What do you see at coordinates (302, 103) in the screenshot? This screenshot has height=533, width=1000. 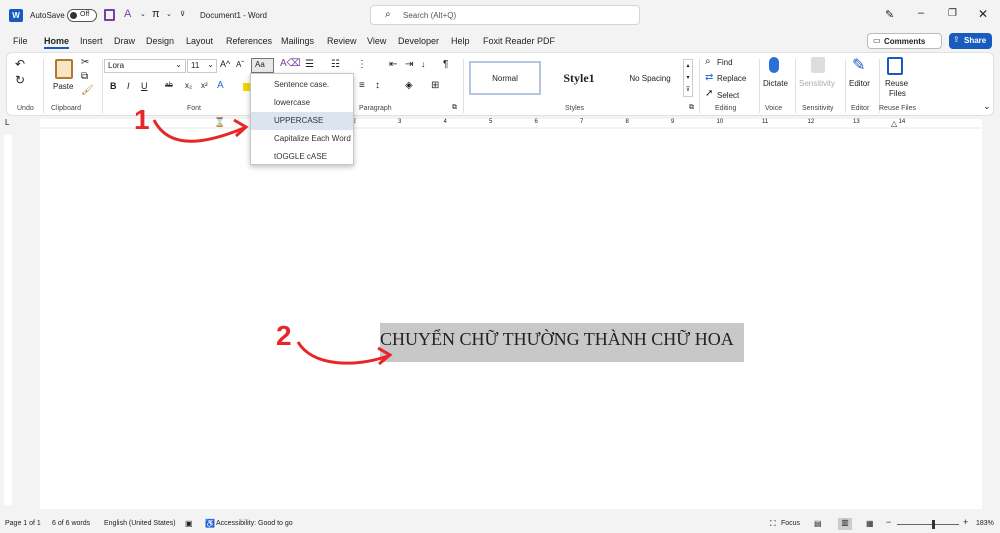 I see `case-lowercase: lowercase` at bounding box center [302, 103].